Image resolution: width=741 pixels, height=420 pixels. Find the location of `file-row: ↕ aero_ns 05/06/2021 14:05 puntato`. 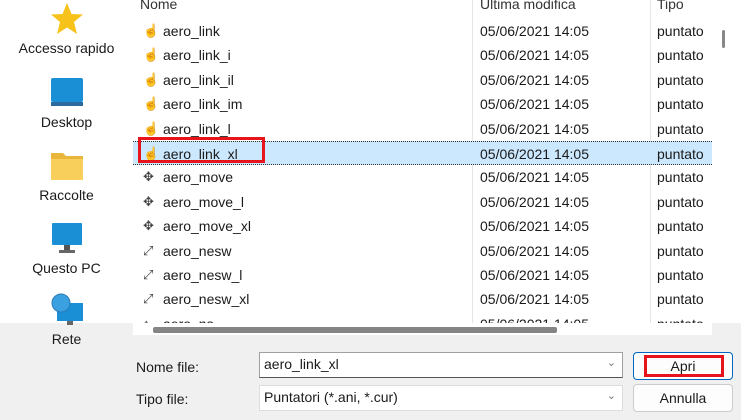

file-row: ↕ aero_ns 05/06/2021 14:05 puntato is located at coordinates (422, 317).